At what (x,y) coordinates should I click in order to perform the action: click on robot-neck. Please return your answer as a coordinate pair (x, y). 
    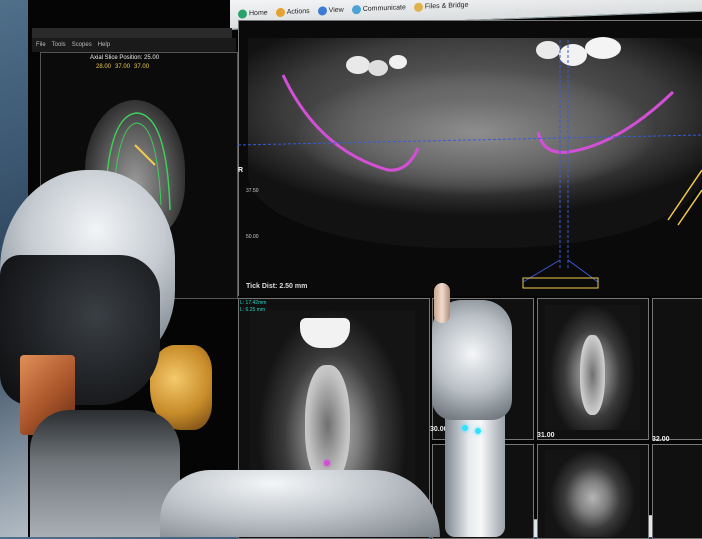
    Looking at the image, I should click on (105, 473).